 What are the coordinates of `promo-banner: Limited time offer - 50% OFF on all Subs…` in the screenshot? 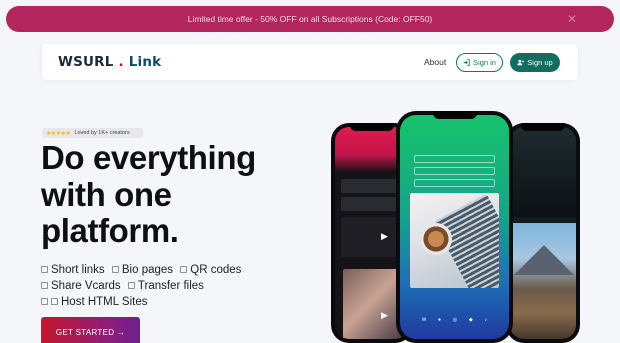 It's located at (310, 19).